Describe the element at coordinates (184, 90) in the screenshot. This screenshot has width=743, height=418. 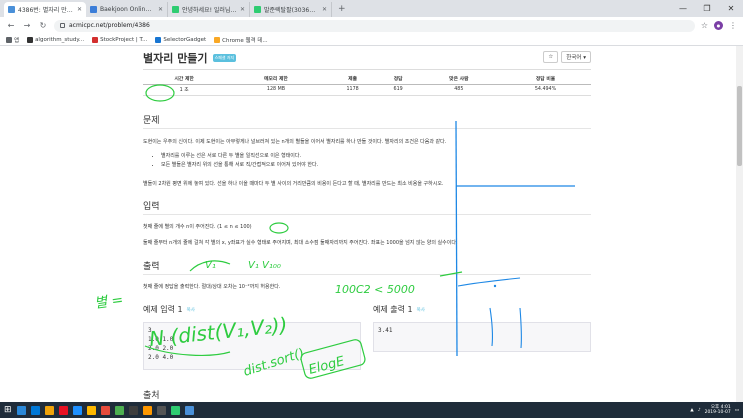
I see `table-cell: 1 초` at that location.